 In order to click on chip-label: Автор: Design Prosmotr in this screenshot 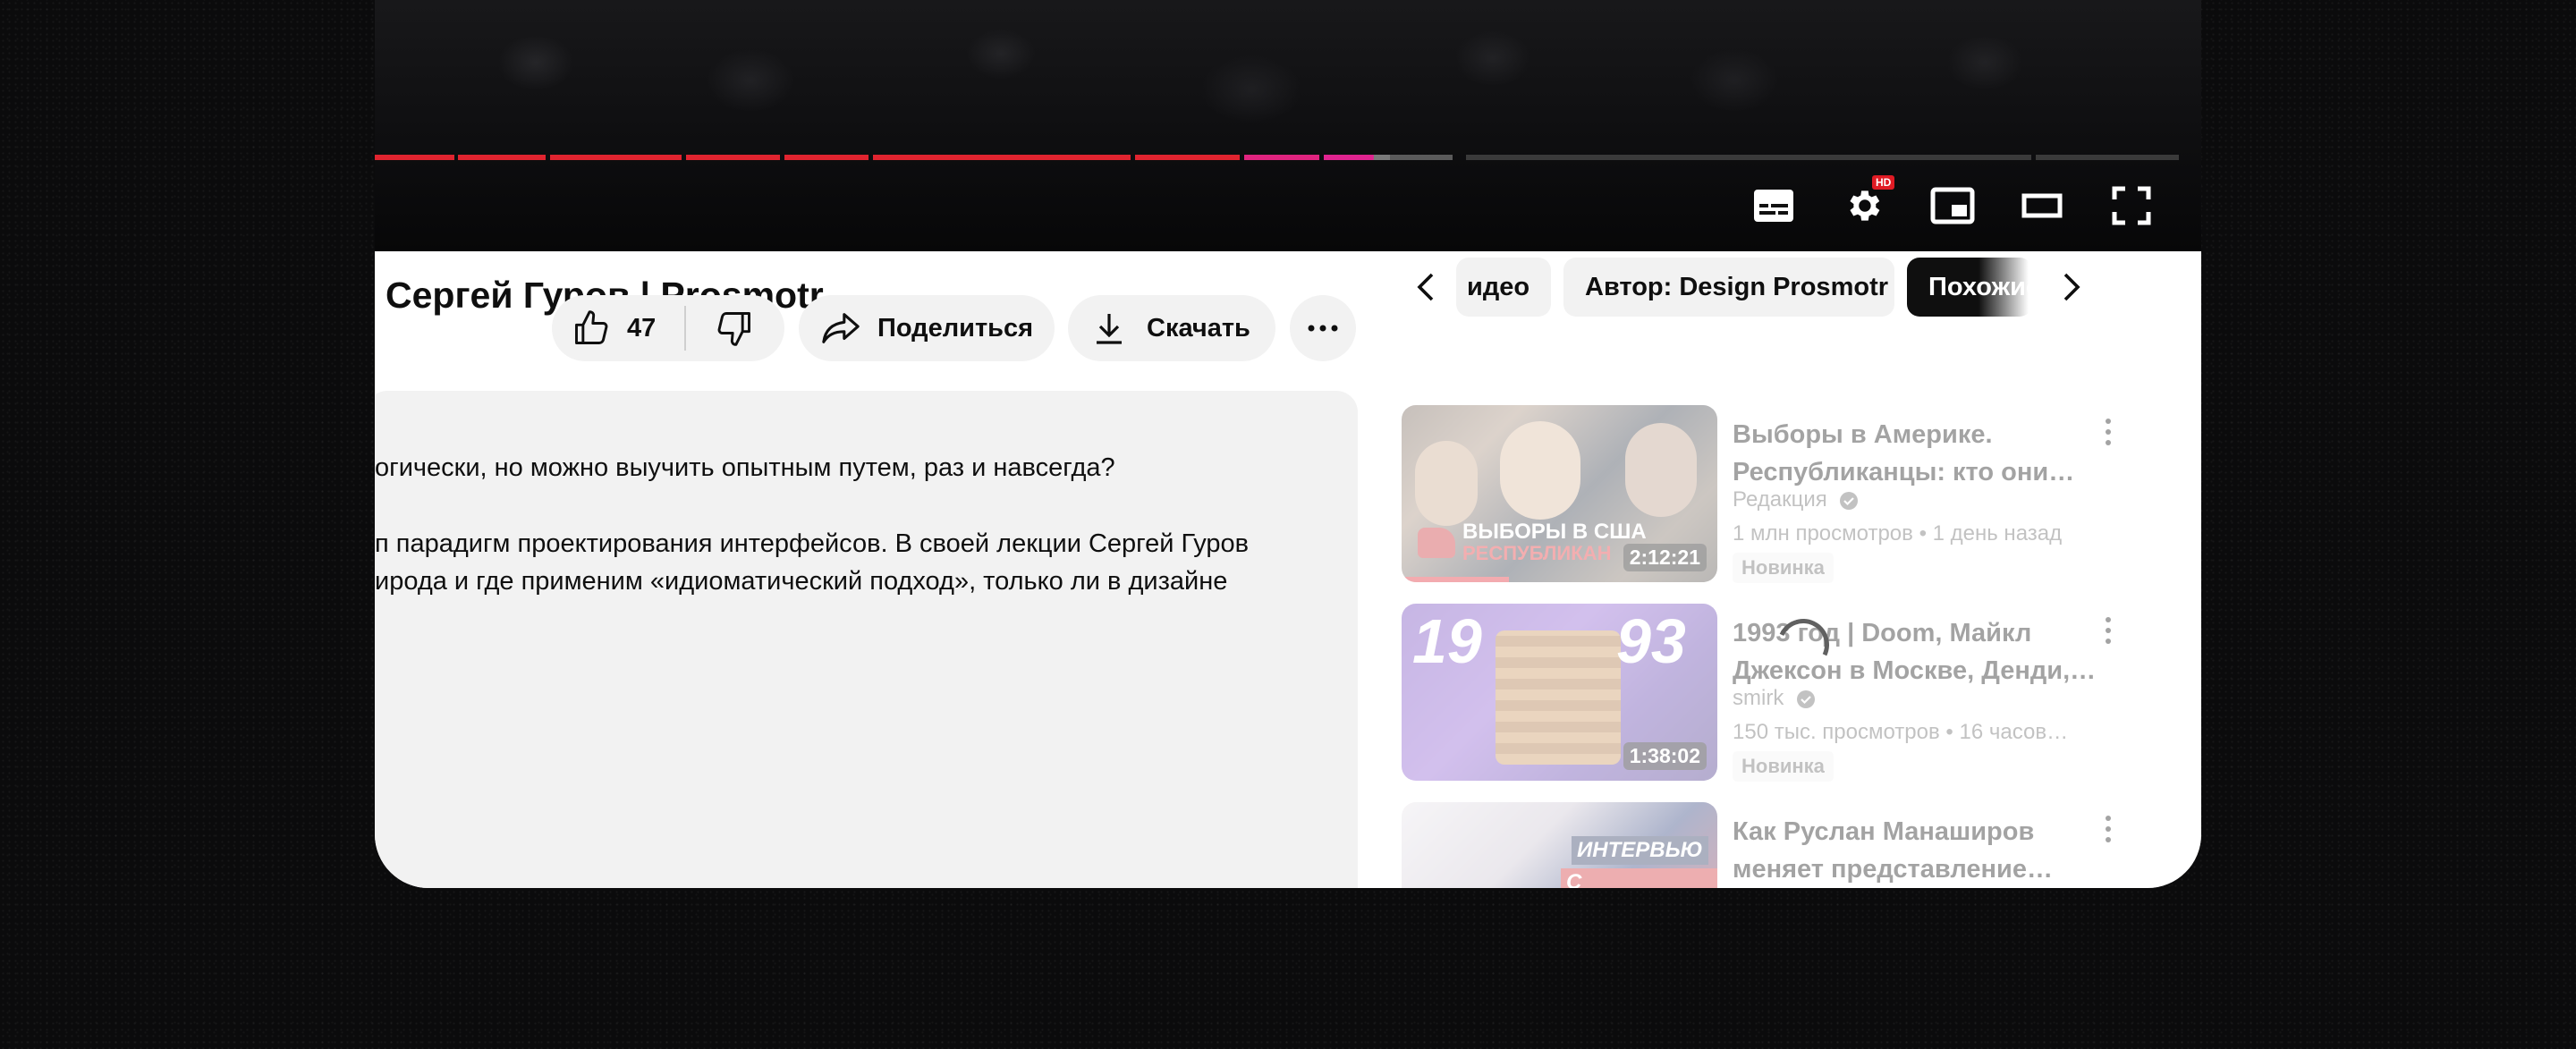, I will do `click(1737, 286)`.